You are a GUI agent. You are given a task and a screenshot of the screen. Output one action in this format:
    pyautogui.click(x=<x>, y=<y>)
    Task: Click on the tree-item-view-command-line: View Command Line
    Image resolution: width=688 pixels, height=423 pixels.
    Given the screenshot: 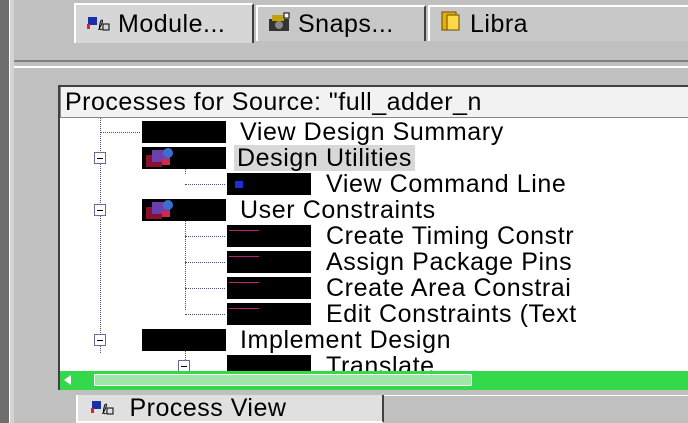 What is the action you would take?
    pyautogui.click(x=374, y=184)
    